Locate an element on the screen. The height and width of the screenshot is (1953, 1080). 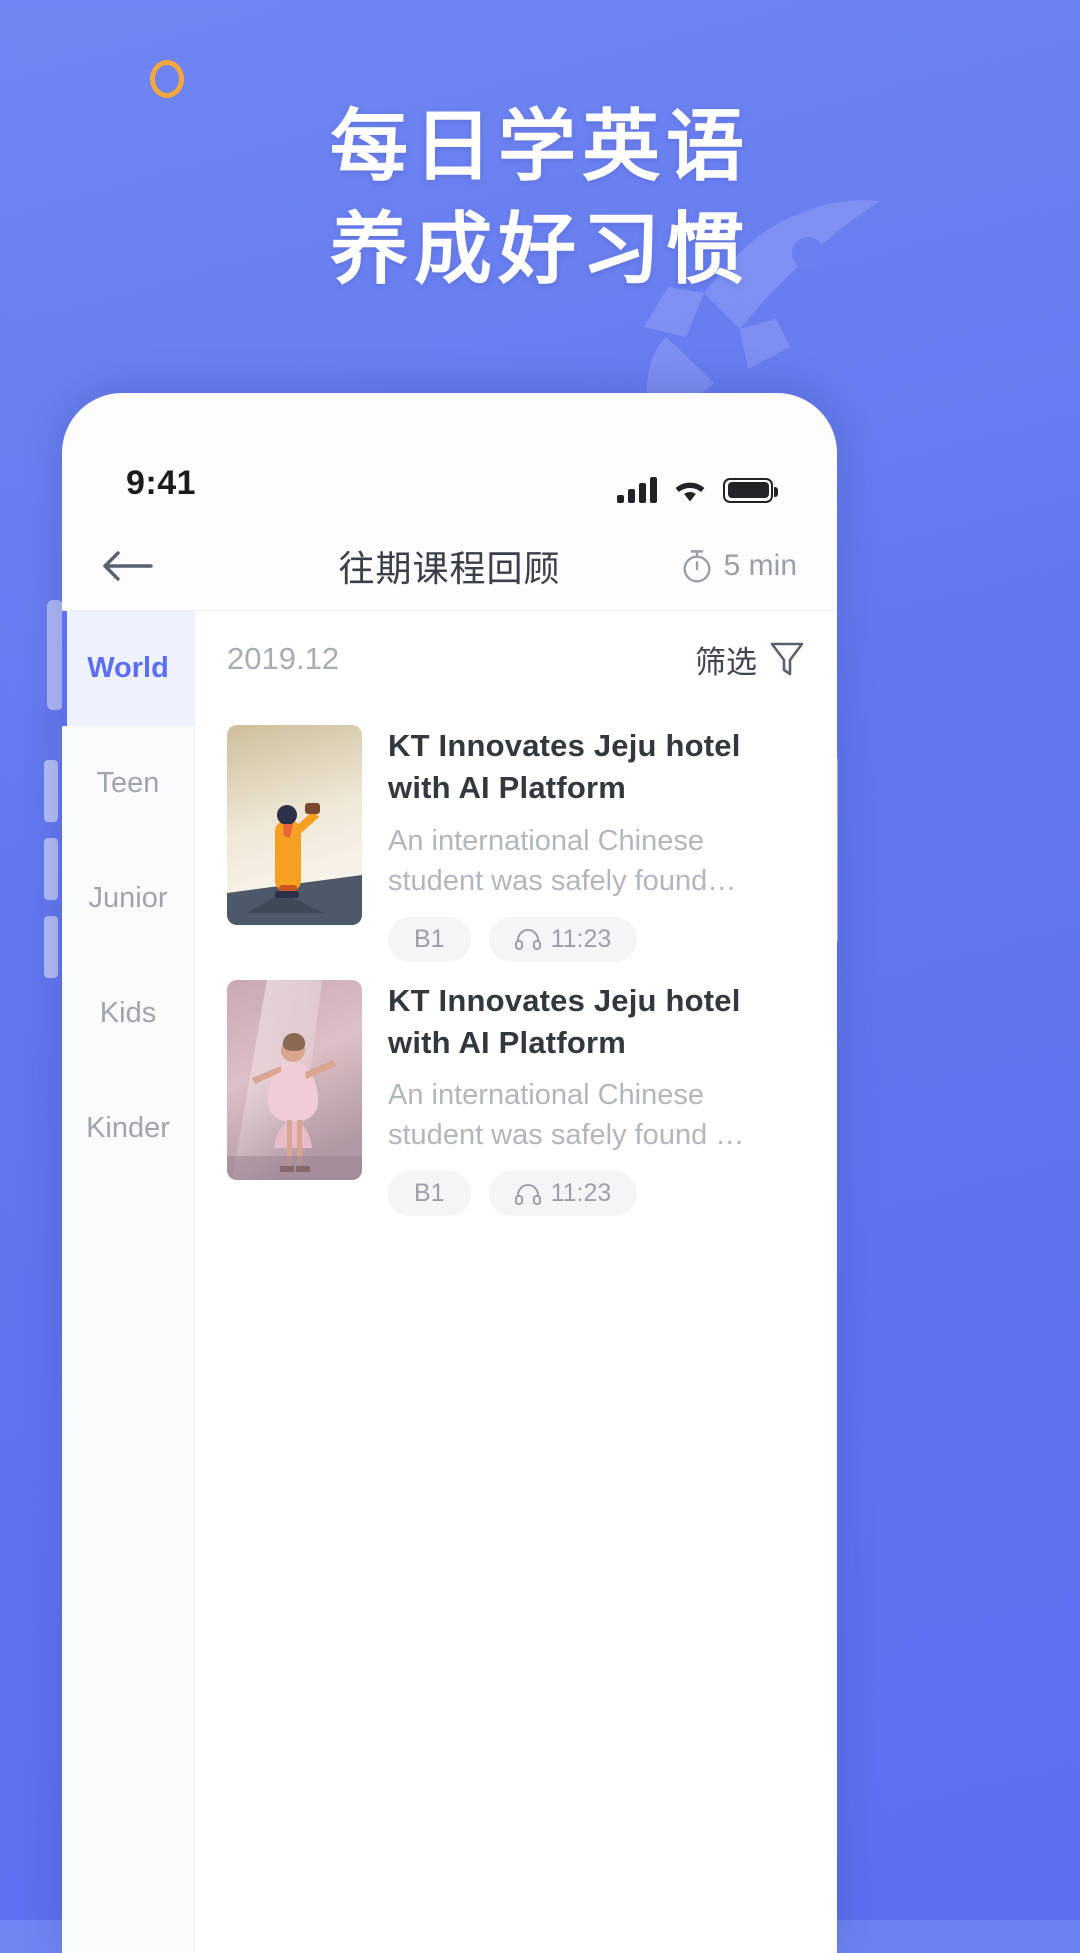
list-header: 2019.12 筛选 is located at coordinates (516, 659).